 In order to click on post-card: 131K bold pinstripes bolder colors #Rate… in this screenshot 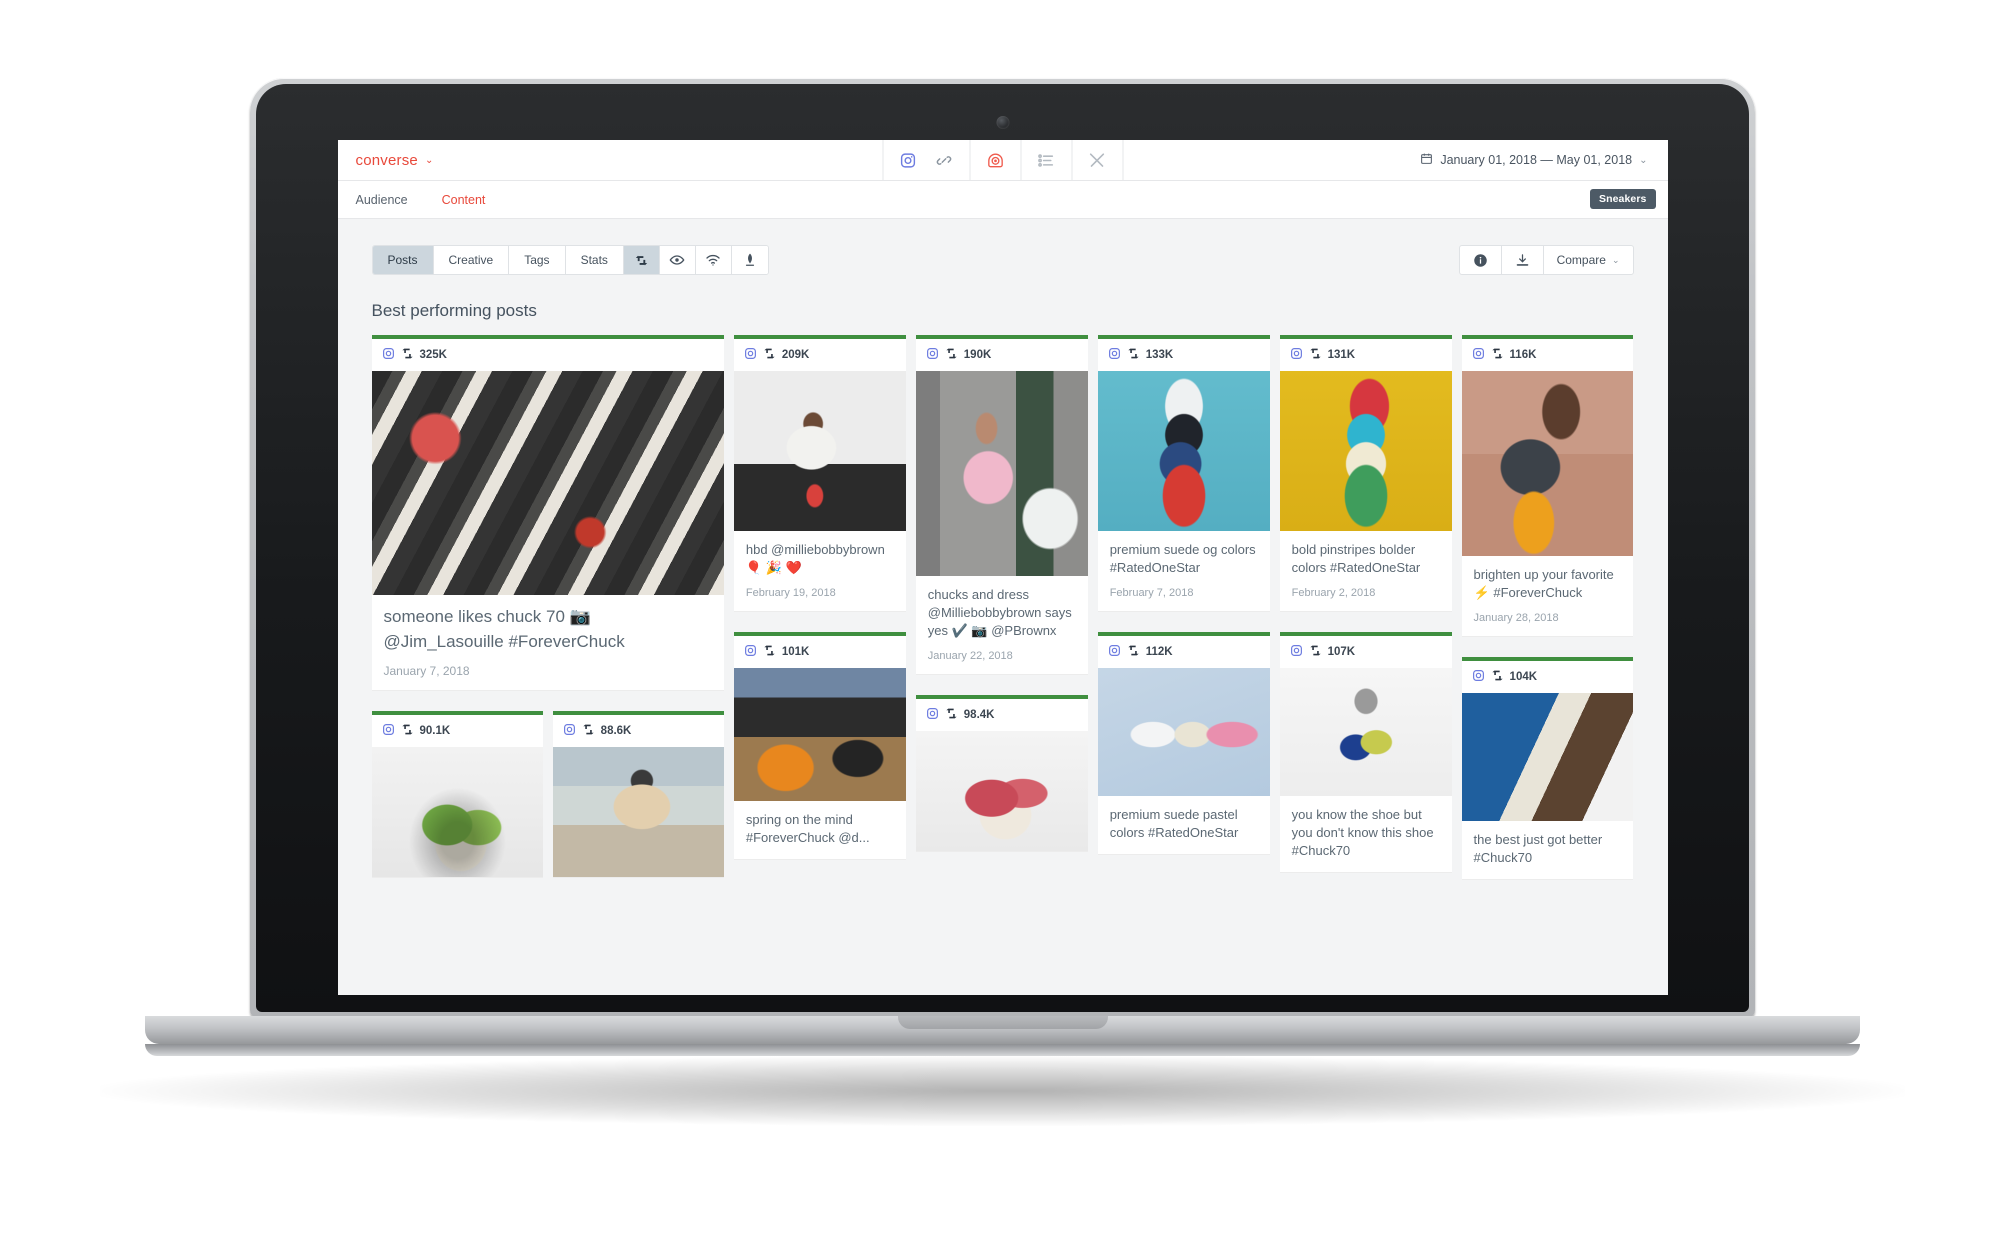, I will do `click(1365, 473)`.